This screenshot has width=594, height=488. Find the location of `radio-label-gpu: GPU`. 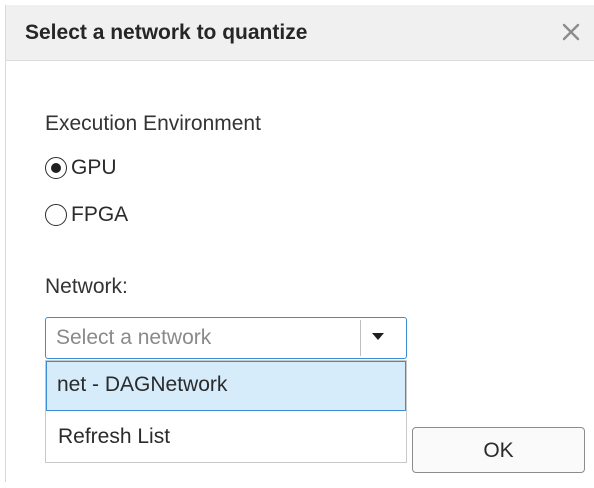

radio-label-gpu: GPU is located at coordinates (94, 167).